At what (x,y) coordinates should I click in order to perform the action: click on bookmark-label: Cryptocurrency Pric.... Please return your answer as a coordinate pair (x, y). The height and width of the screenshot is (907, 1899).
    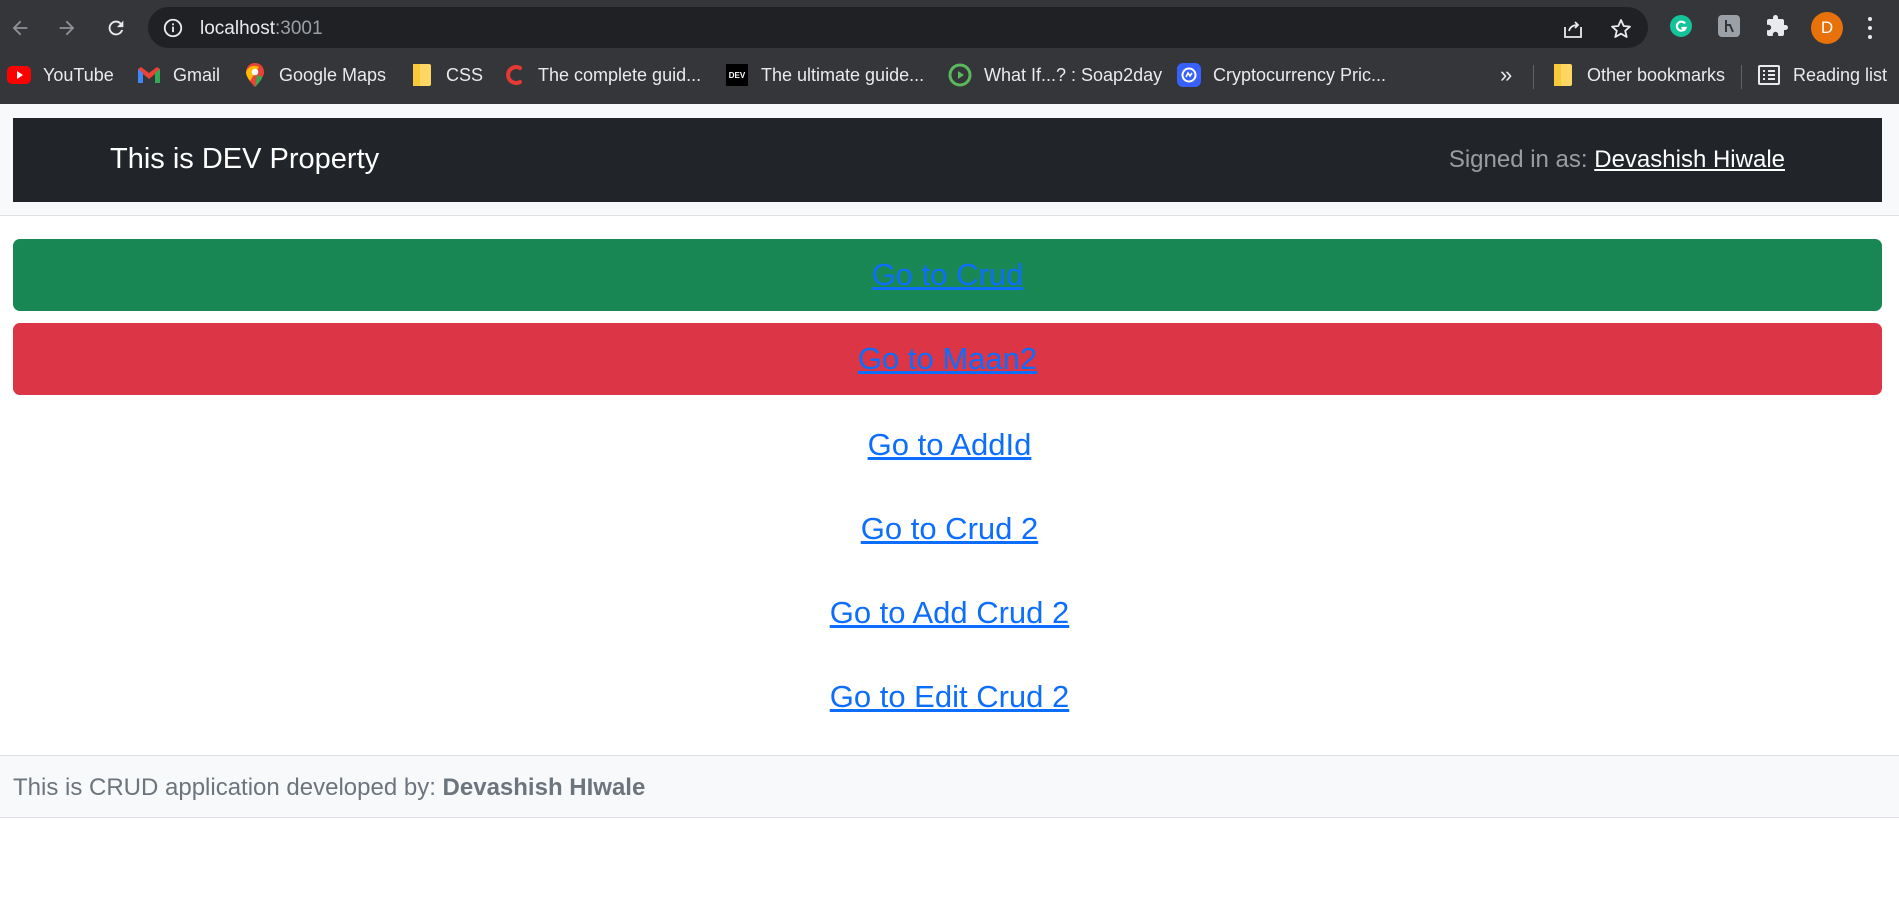
    Looking at the image, I should click on (1300, 74).